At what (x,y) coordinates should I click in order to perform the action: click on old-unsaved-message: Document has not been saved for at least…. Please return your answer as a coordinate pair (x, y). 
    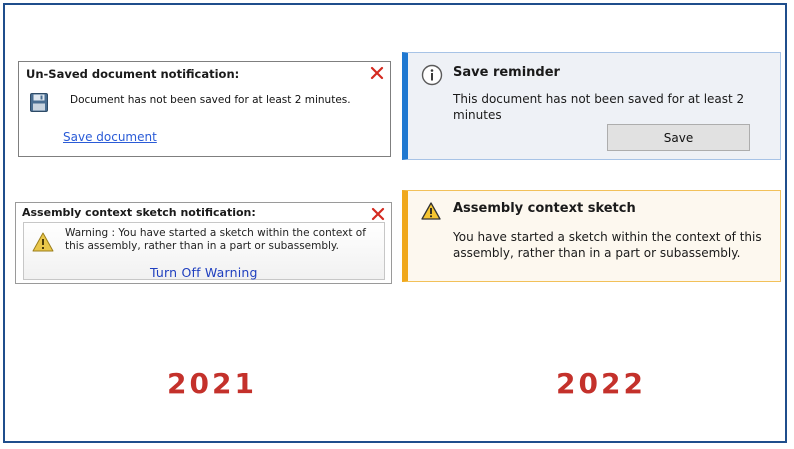
    Looking at the image, I should click on (210, 100).